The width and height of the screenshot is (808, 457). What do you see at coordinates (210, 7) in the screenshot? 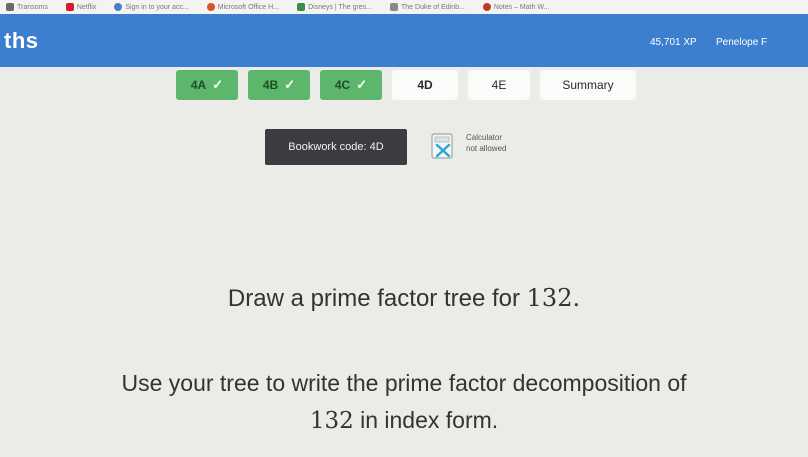
I see `office-icon` at bounding box center [210, 7].